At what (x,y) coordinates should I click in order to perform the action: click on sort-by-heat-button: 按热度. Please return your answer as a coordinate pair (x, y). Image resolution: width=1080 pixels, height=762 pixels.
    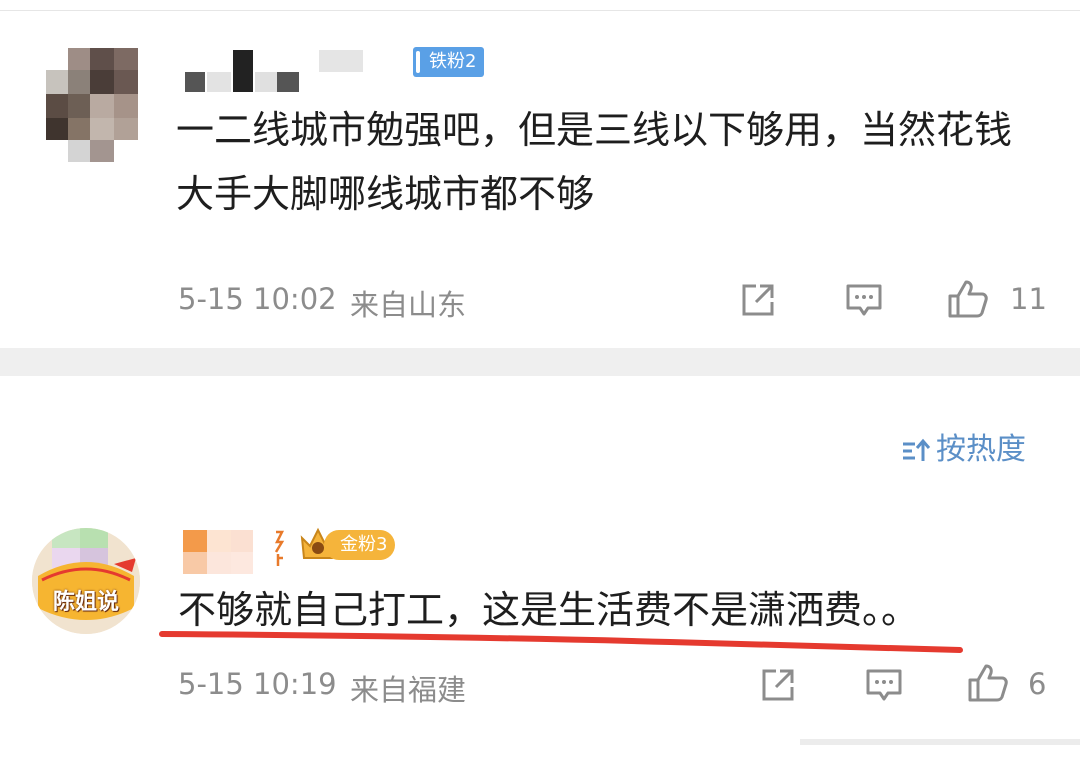
    Looking at the image, I should click on (963, 450).